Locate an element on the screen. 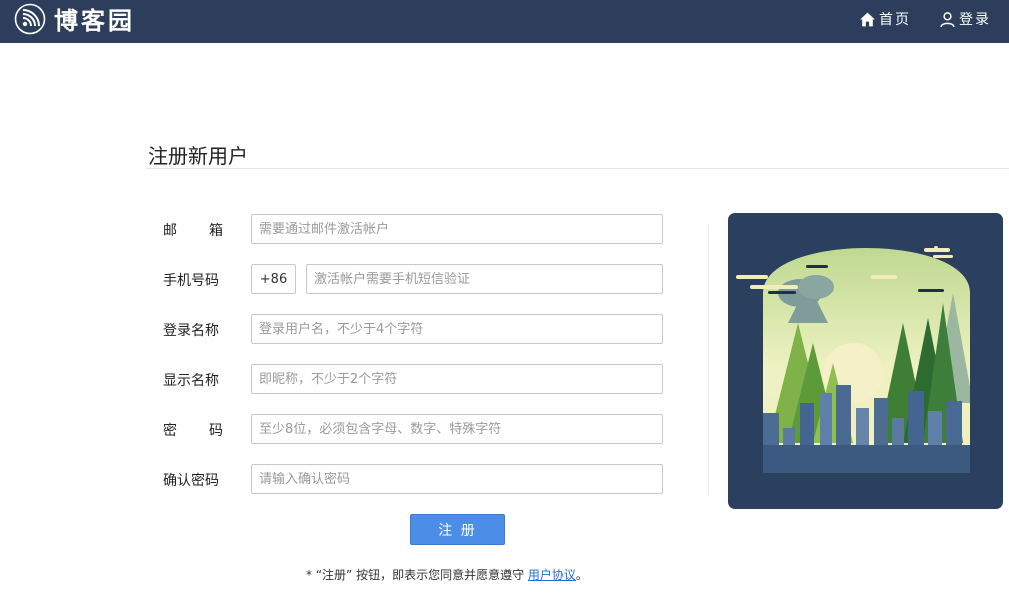  login-name-field is located at coordinates (457, 329).